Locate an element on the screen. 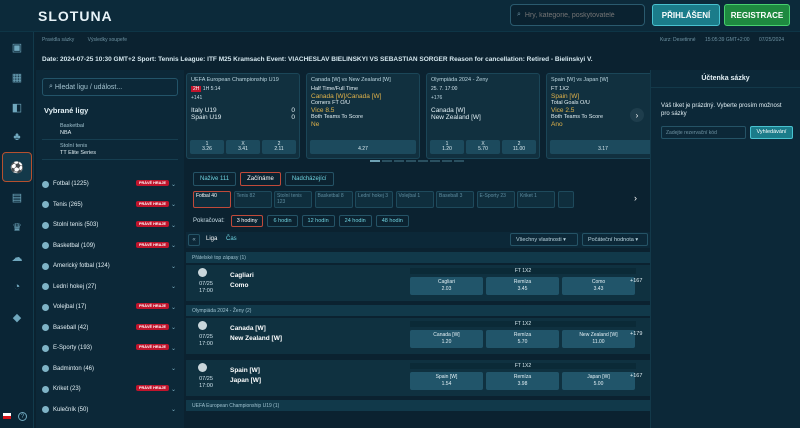 This screenshot has width=800, height=428. event-teams: Canada [W] New Zealand [W] is located at coordinates (256, 334).